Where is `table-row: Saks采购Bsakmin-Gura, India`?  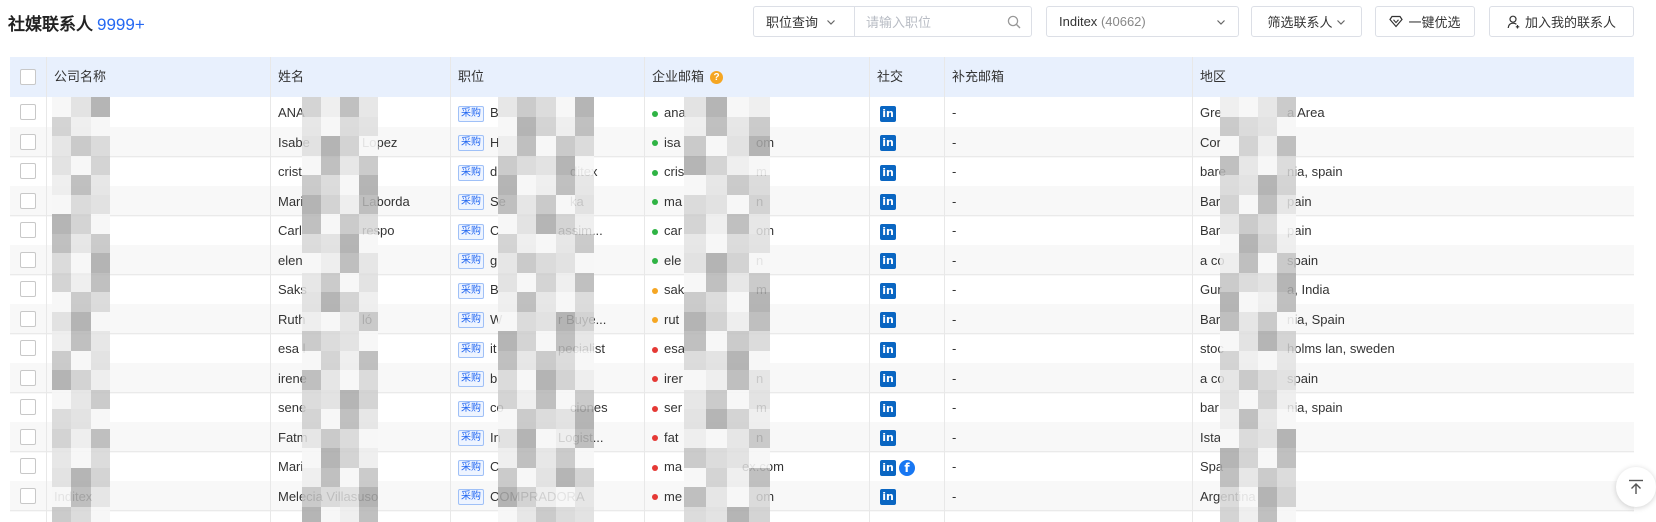 table-row: Saks采购Bsakmin-Gura, India is located at coordinates (822, 289).